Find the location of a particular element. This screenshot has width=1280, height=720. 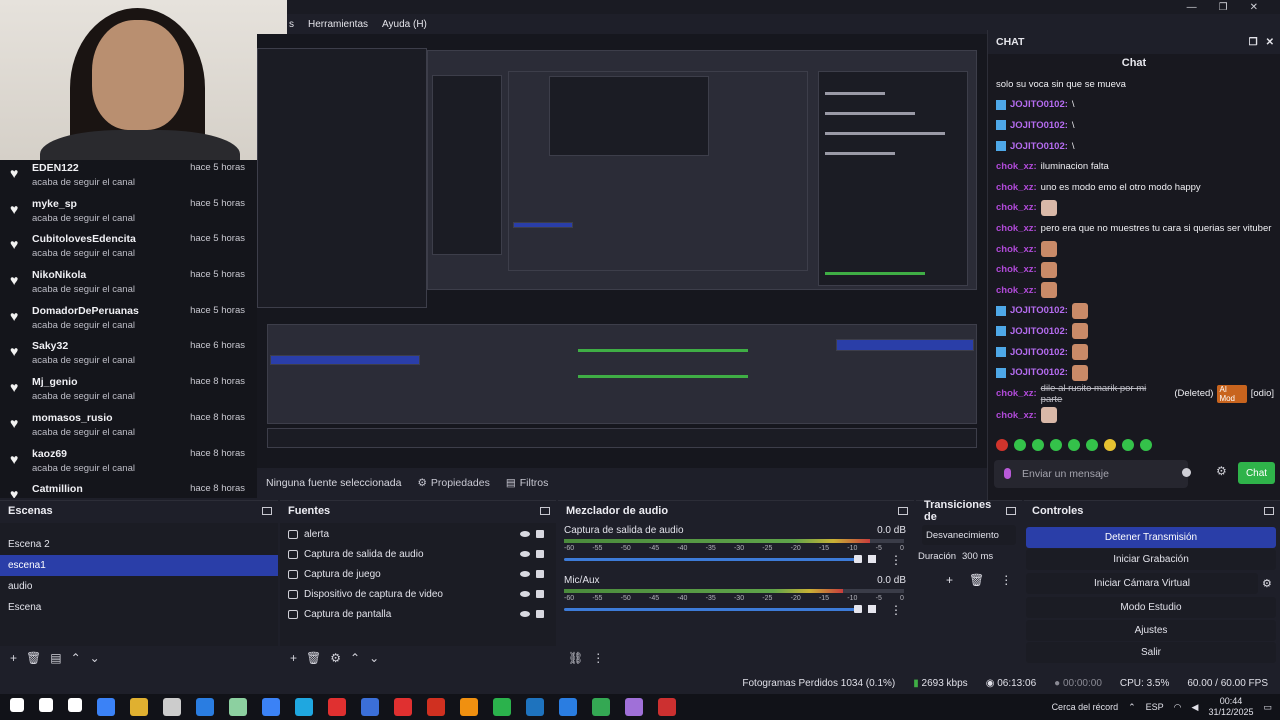

source-item: Dispositivo de captura de video is located at coordinates (418, 594).